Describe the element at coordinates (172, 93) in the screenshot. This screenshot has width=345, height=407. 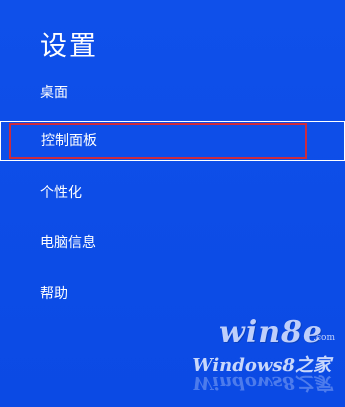
I see `settings-item-desktop: 桌面` at that location.